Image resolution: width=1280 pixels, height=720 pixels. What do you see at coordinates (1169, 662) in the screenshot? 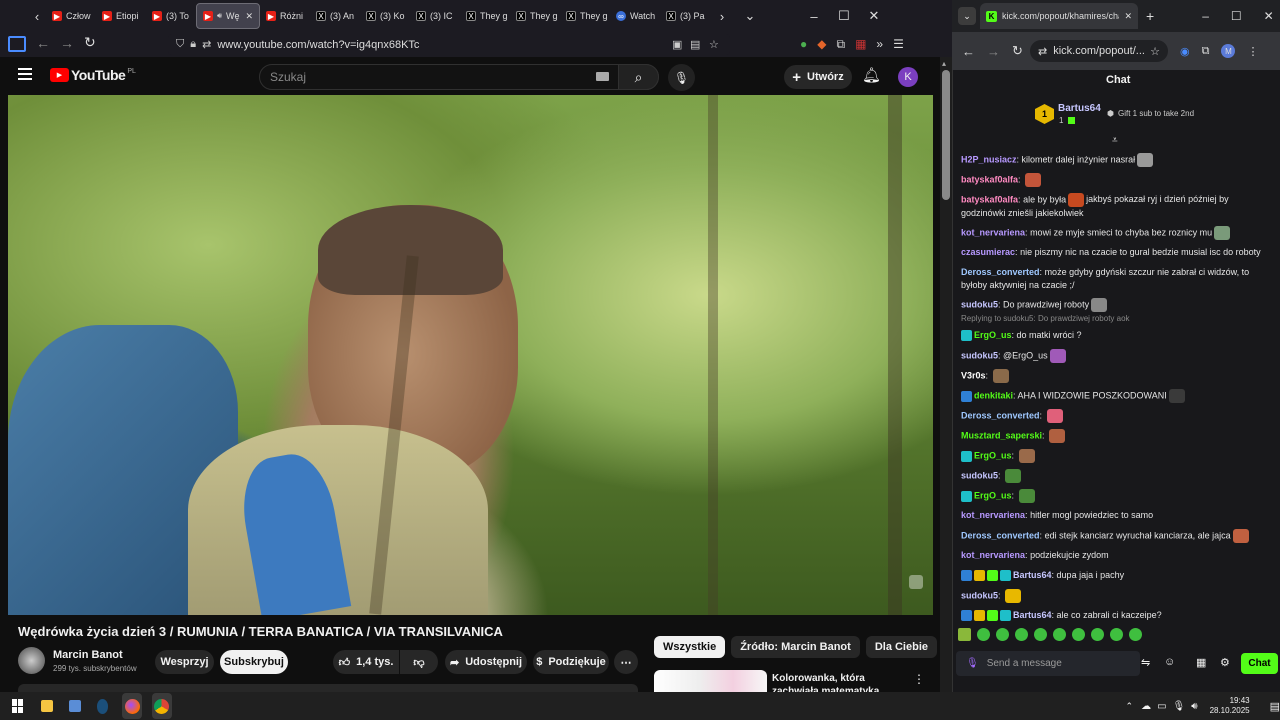
I see `emoji-icon: ☺` at bounding box center [1169, 662].